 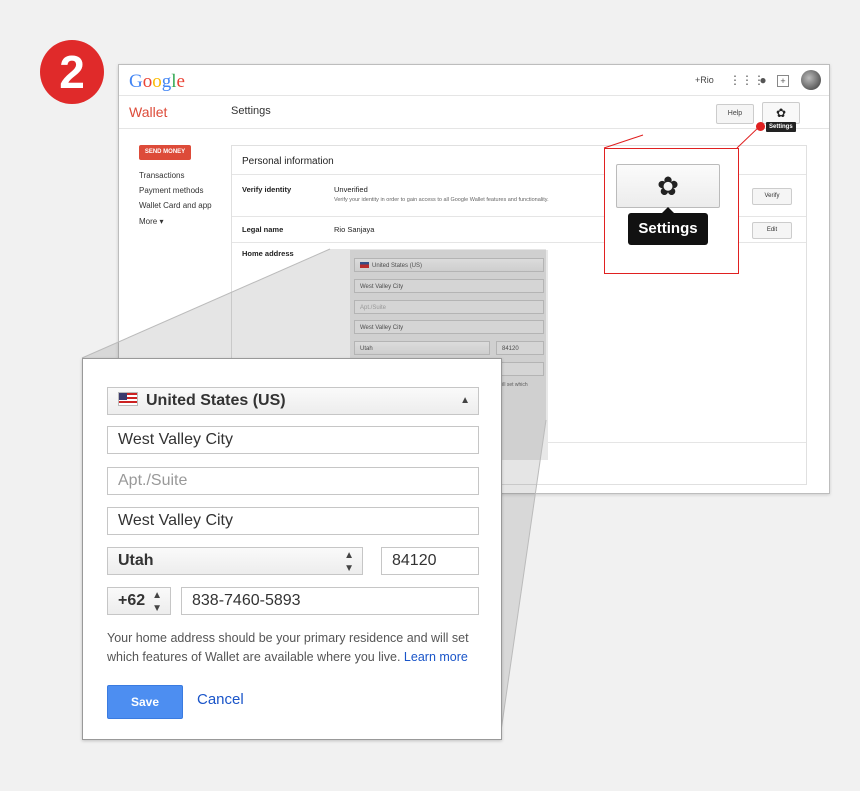 I want to click on settings-tooltip-zoomed: Settings, so click(x=668, y=226).